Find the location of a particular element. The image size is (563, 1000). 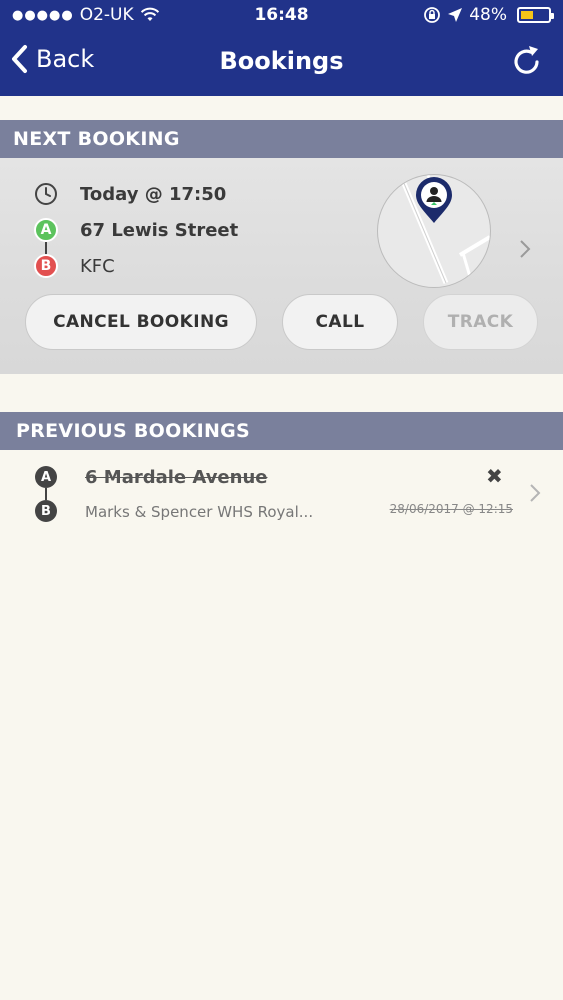

previous-pickup-address: 6 Mardale Avenue is located at coordinates (176, 477).